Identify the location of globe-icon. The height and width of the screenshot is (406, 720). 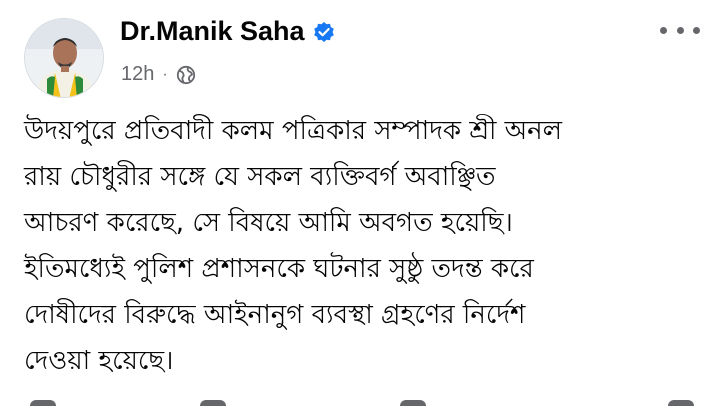
(186, 75).